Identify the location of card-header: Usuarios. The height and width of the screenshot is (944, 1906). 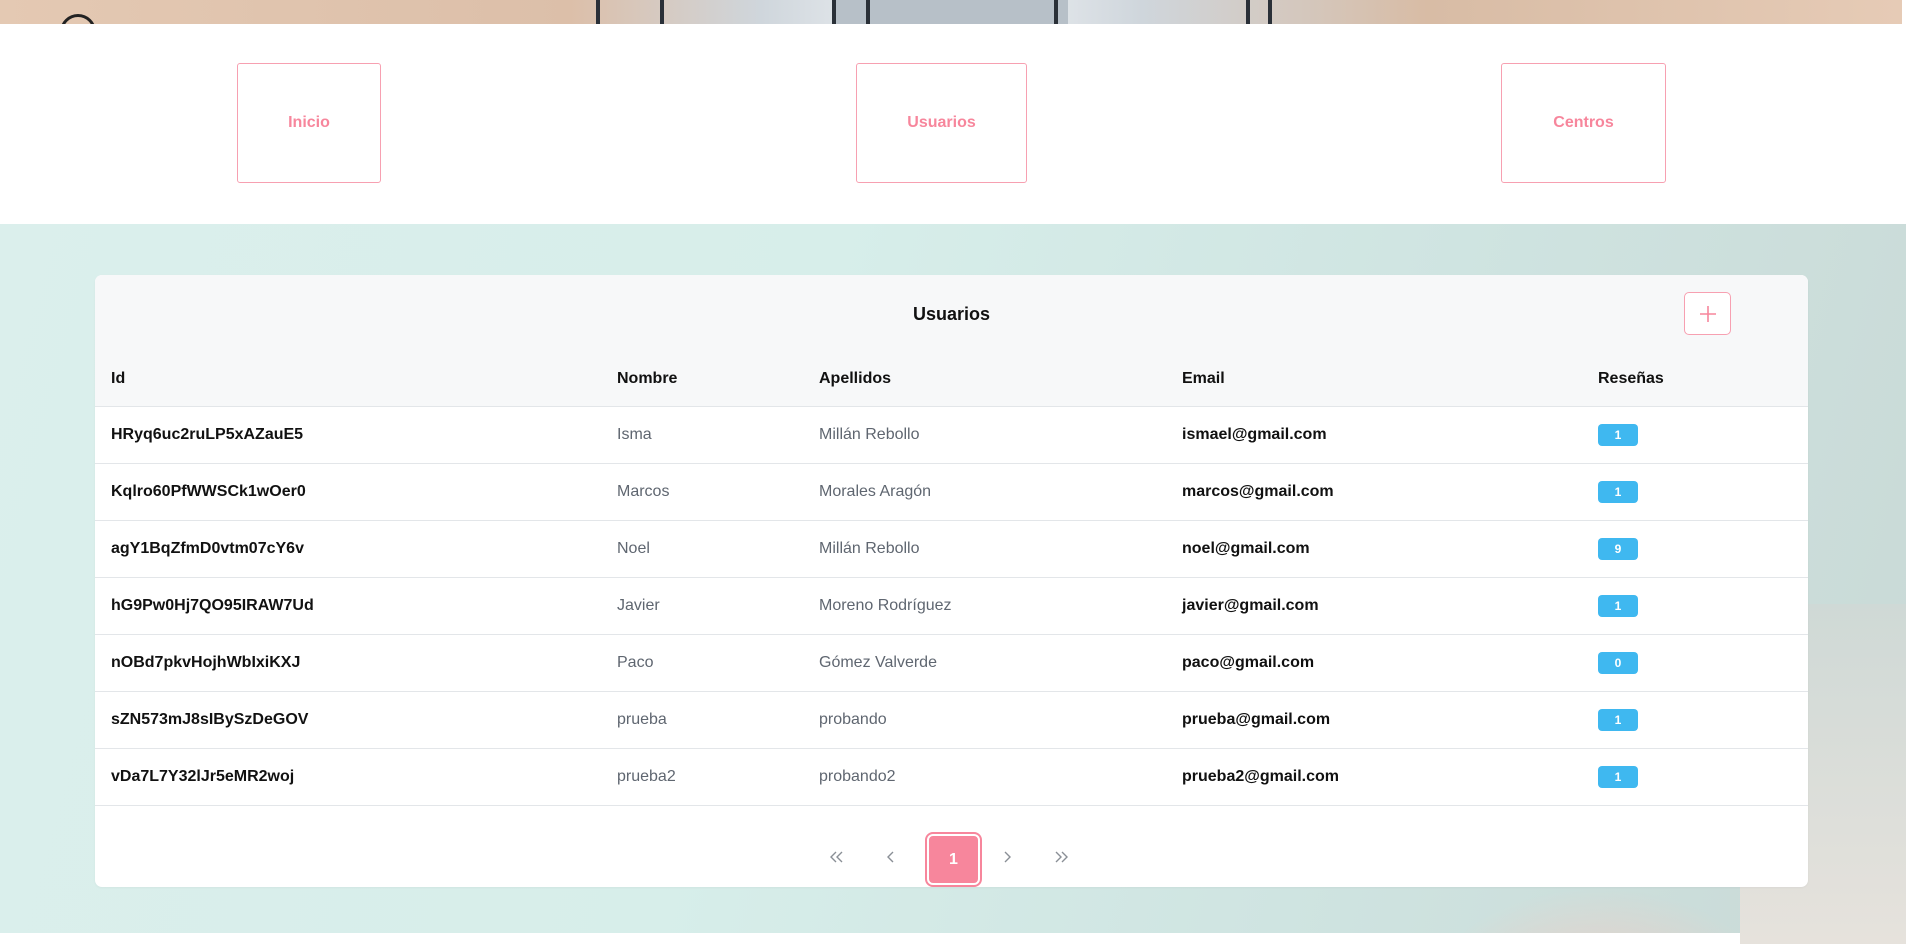
(951, 314).